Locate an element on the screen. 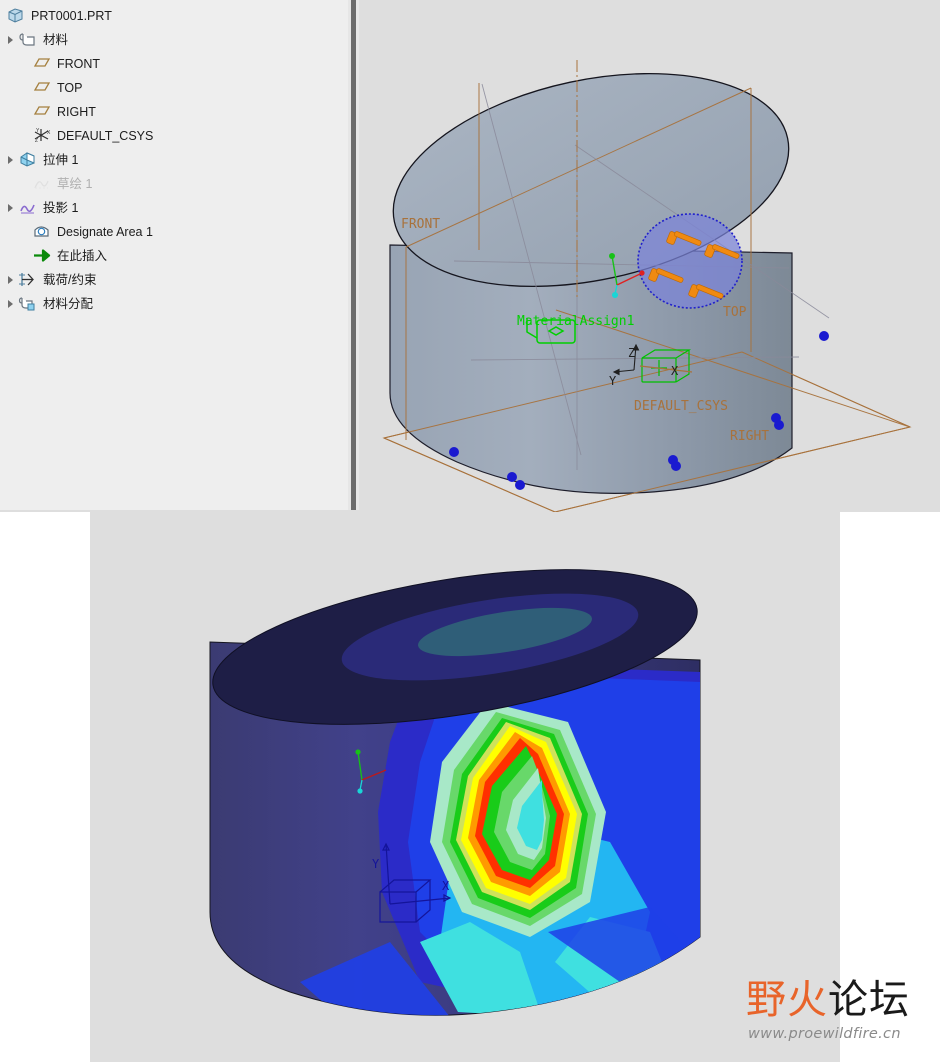 This screenshot has height=1062, width=940. tree-item-4: RIGHT is located at coordinates (174, 112).